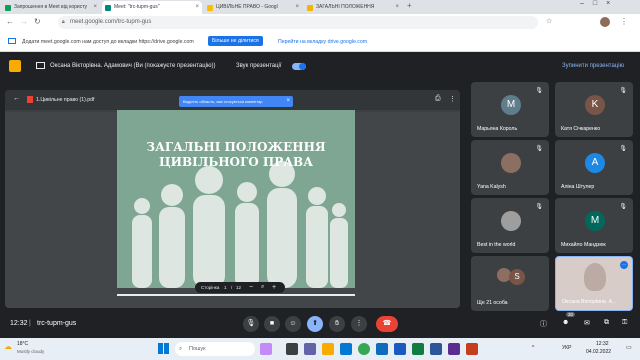 This screenshot has height=360, width=640. I want to click on participant-name: Аліна Штулер, so click(578, 187).